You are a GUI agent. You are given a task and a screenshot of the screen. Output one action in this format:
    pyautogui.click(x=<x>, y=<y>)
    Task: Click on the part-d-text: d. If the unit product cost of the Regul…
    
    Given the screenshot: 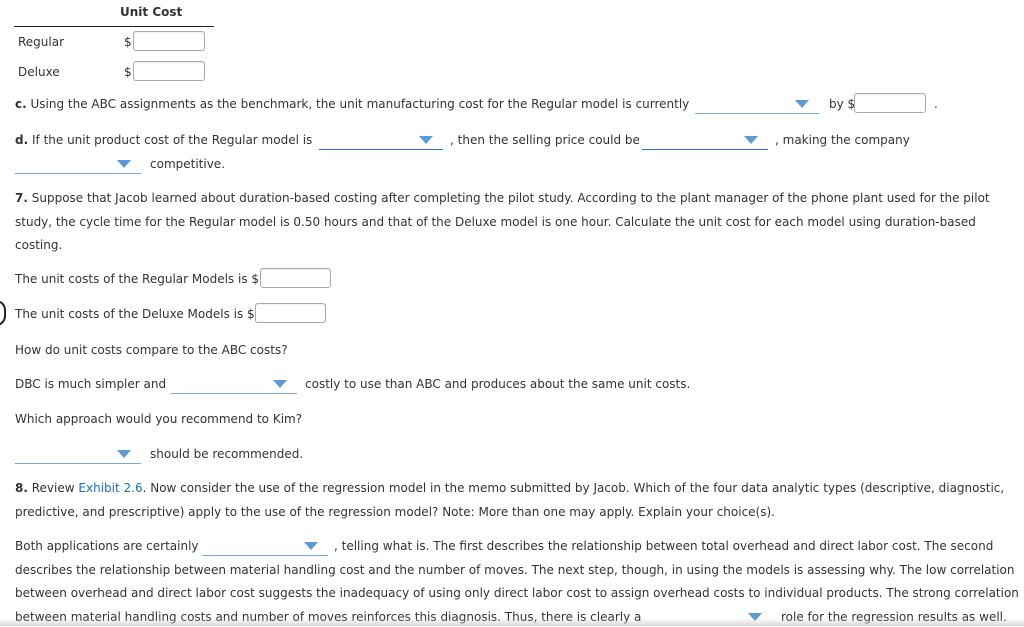 What is the action you would take?
    pyautogui.click(x=163, y=140)
    